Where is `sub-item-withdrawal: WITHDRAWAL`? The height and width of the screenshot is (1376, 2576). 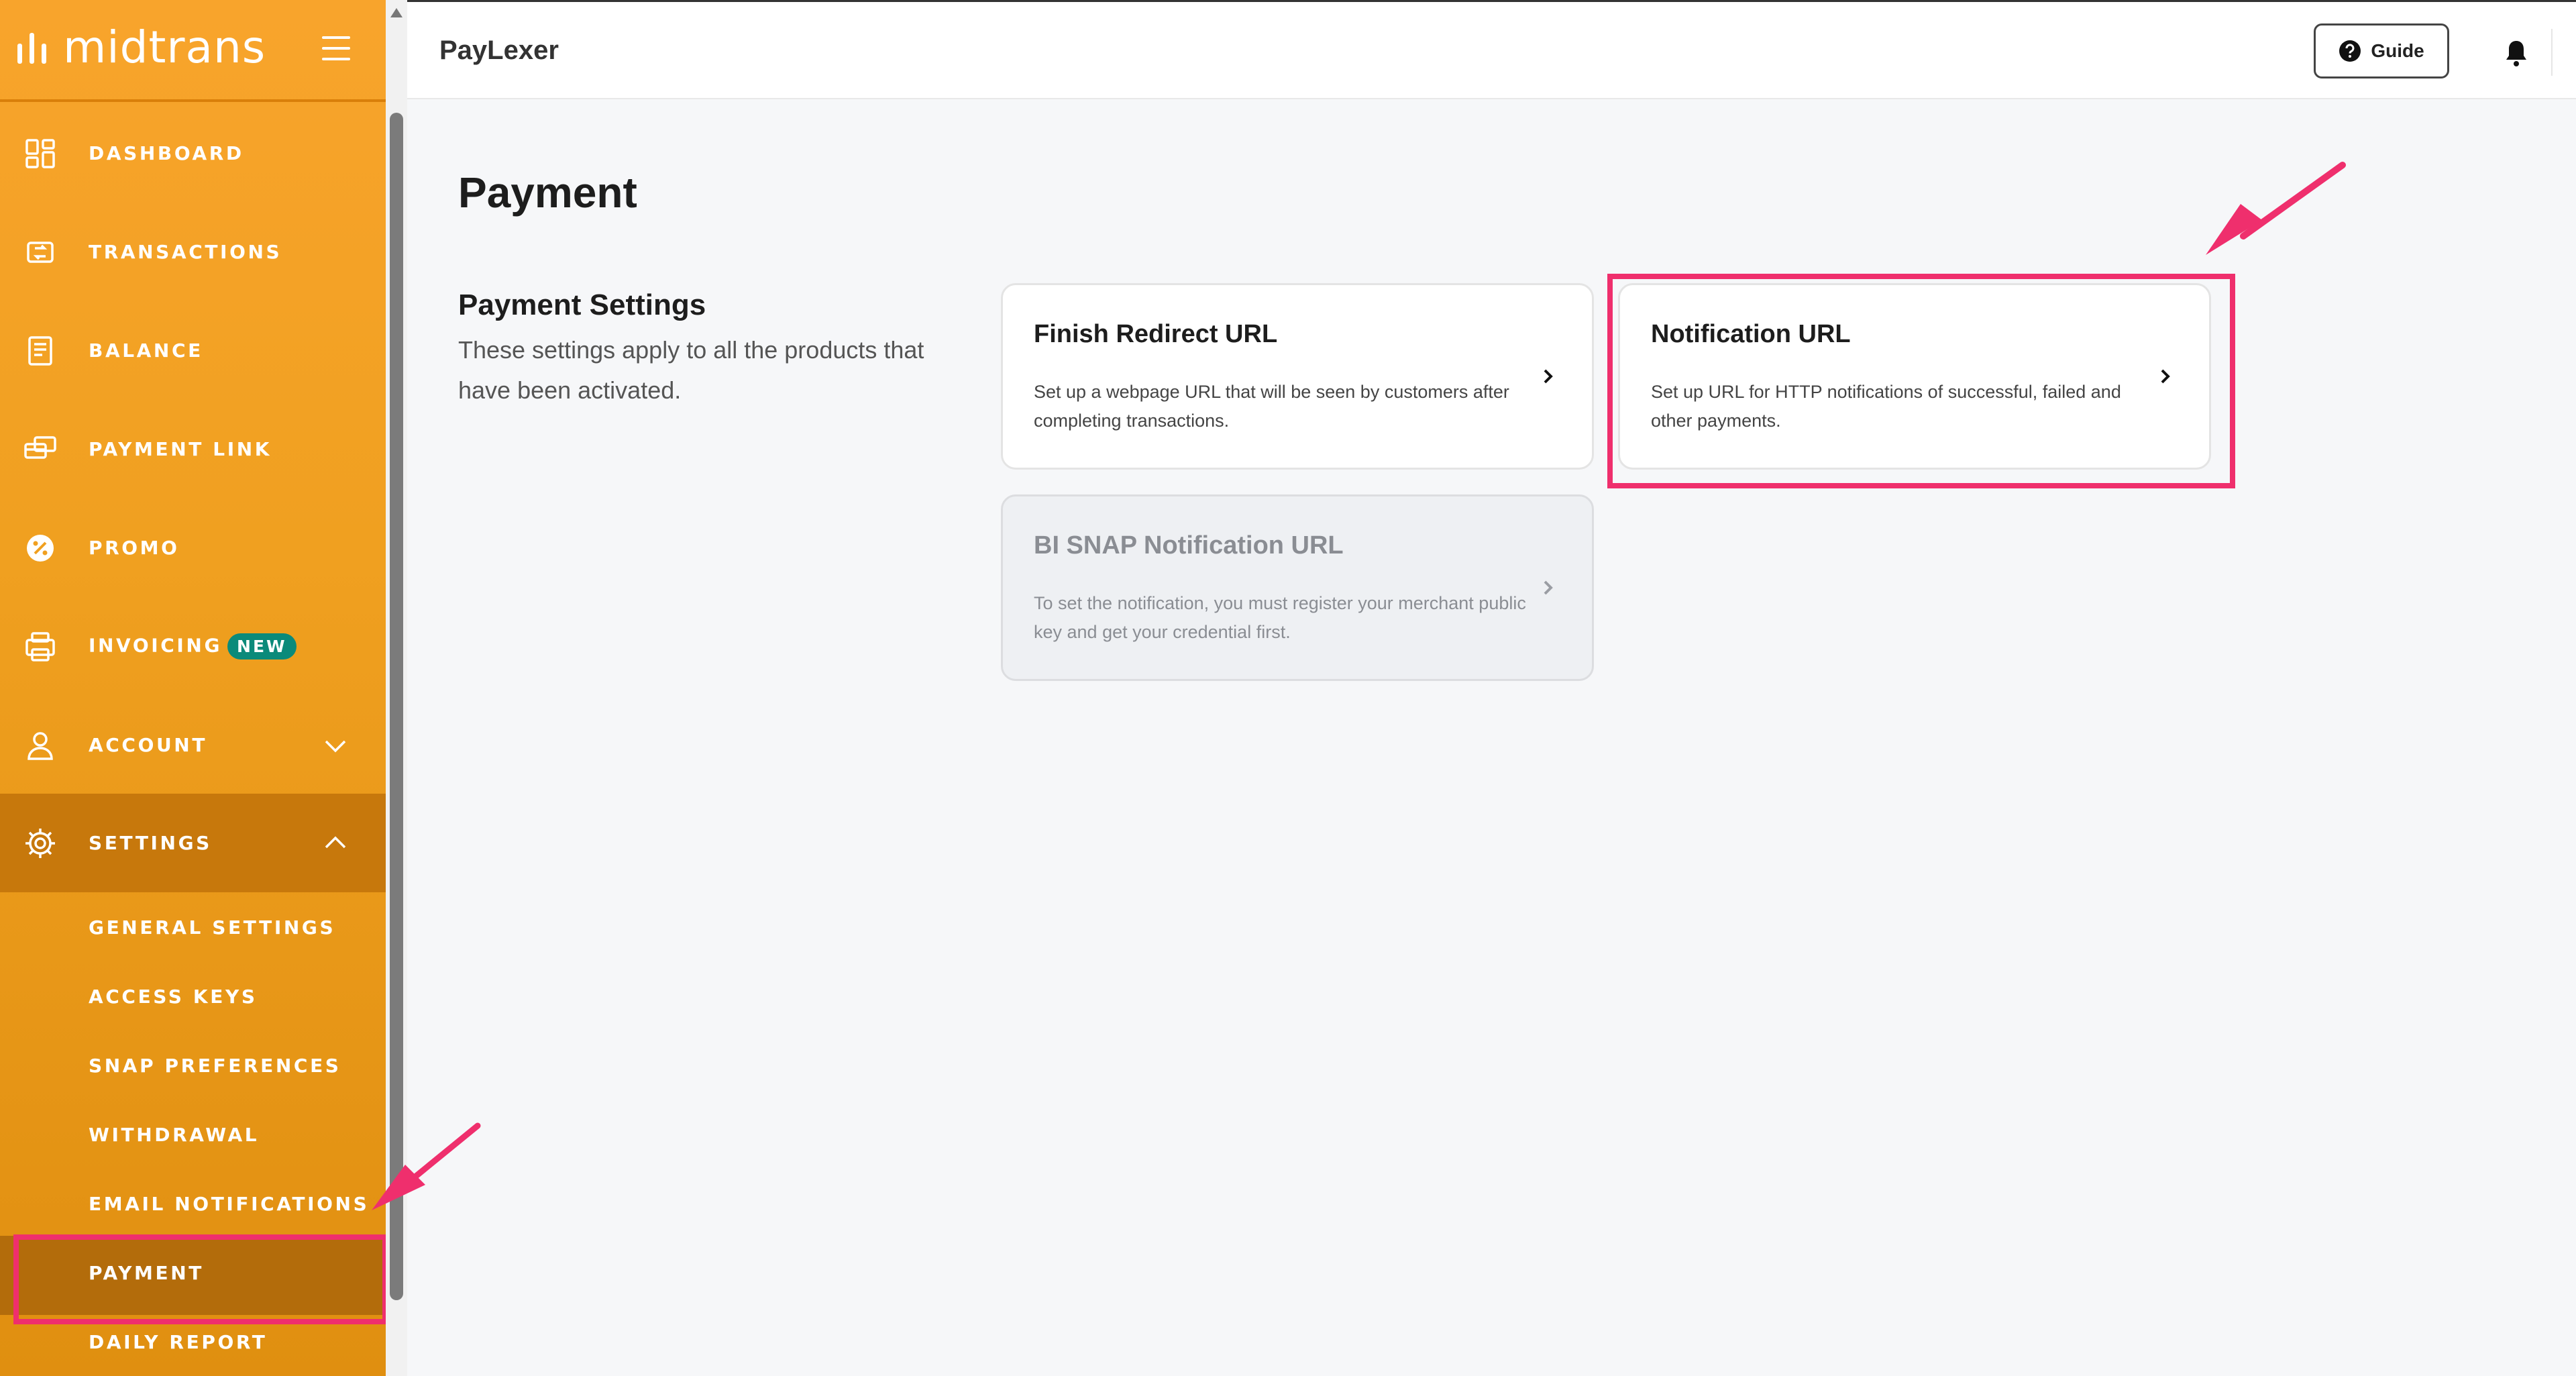
sub-item-withdrawal: WITHDRAWAL is located at coordinates (174, 1135).